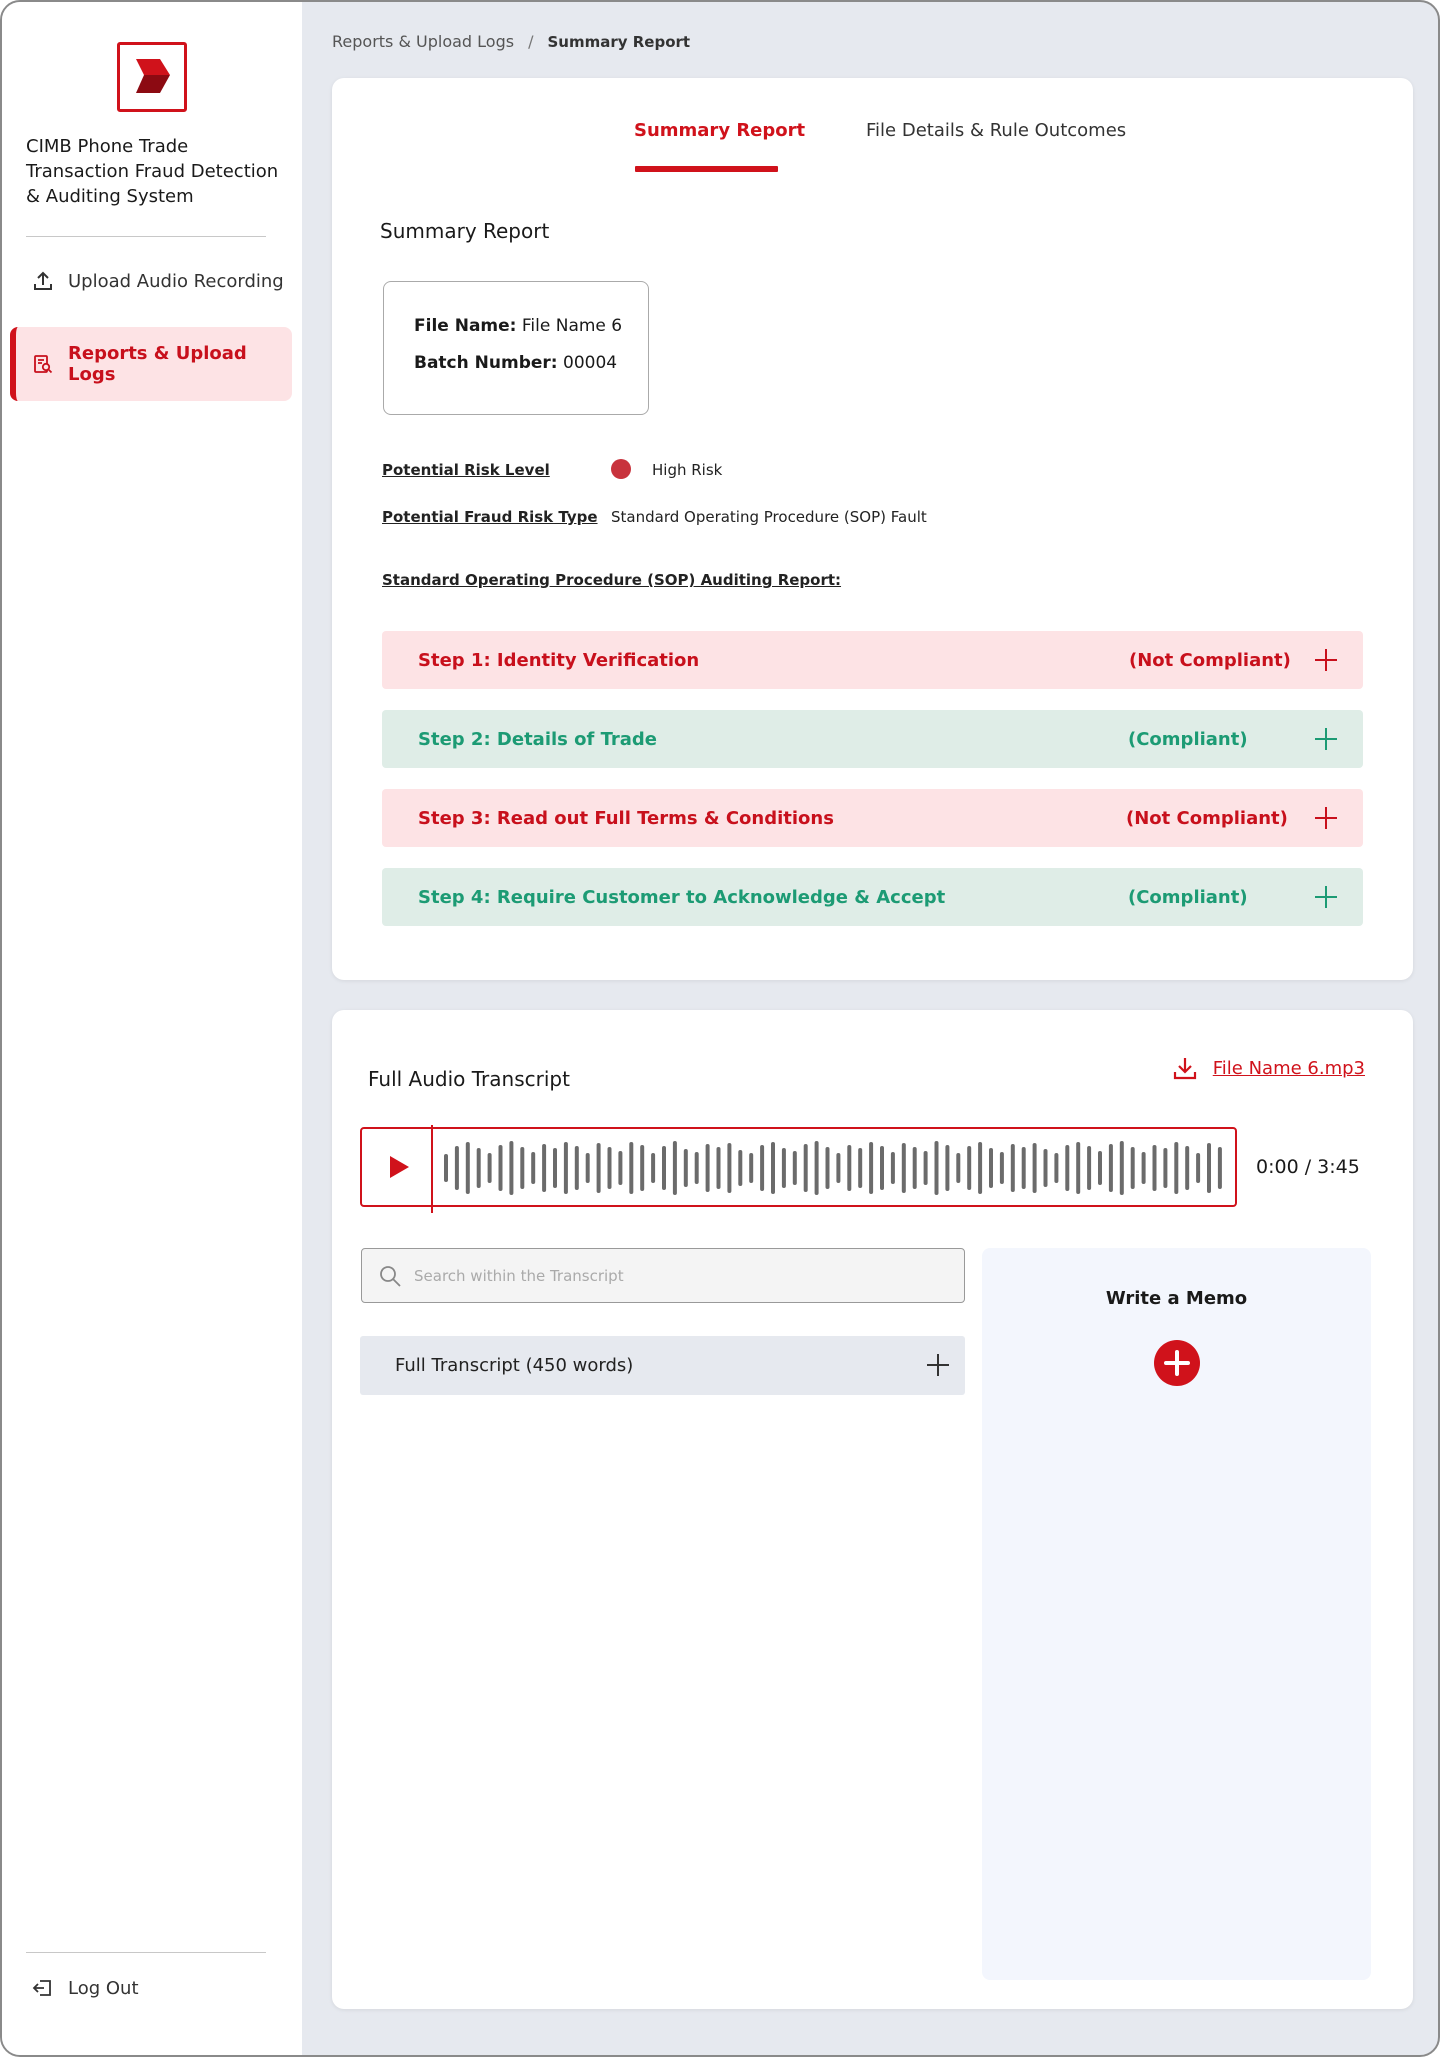 The image size is (1440, 2057). What do you see at coordinates (486, 363) in the screenshot?
I see `batch-number-label: Batch Number:` at bounding box center [486, 363].